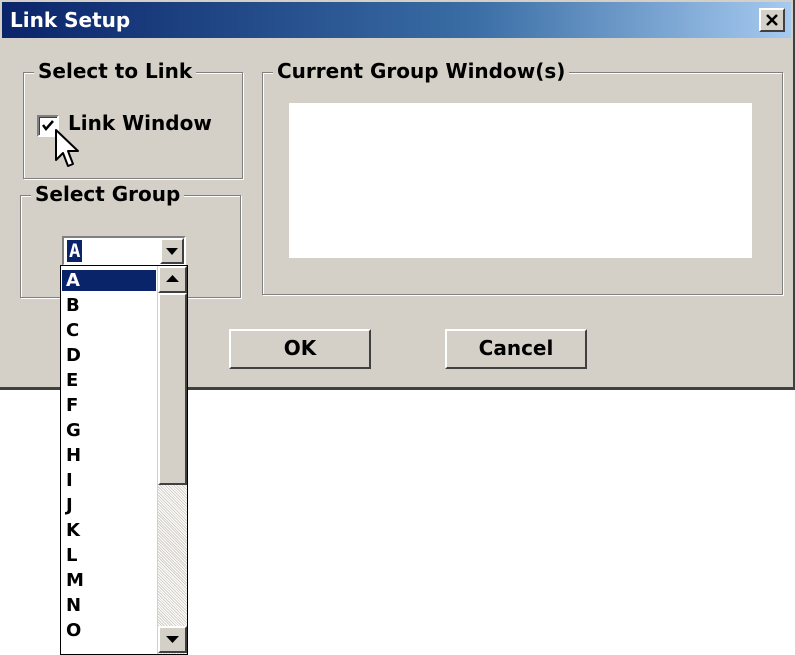 The height and width of the screenshot is (655, 795). Describe the element at coordinates (109, 580) in the screenshot. I see `dropdown-option: M` at that location.